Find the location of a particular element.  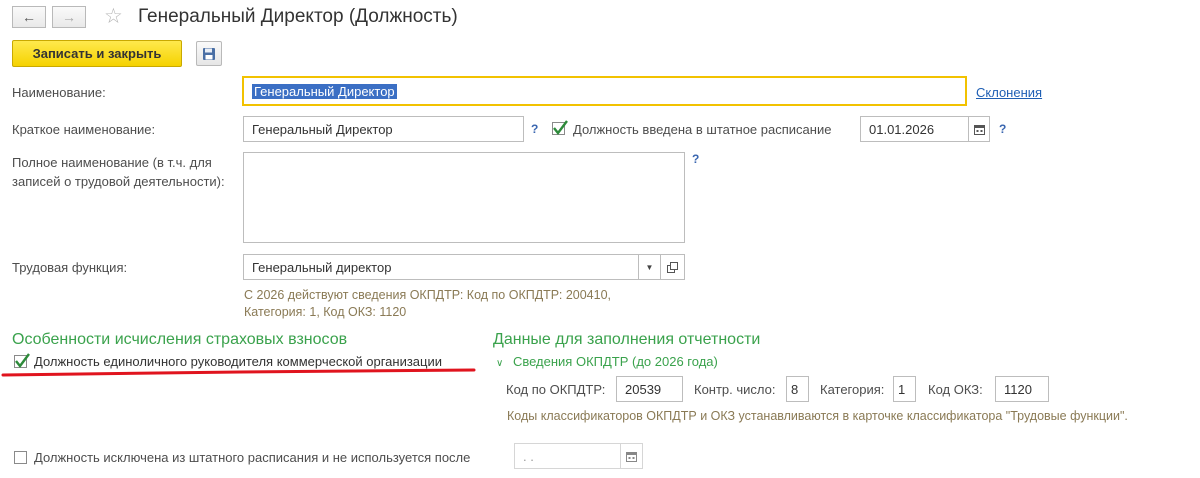

okpdtr-collapsible-header: ∨ Сведения ОКПДТР (до 2026 года) is located at coordinates (607, 361).